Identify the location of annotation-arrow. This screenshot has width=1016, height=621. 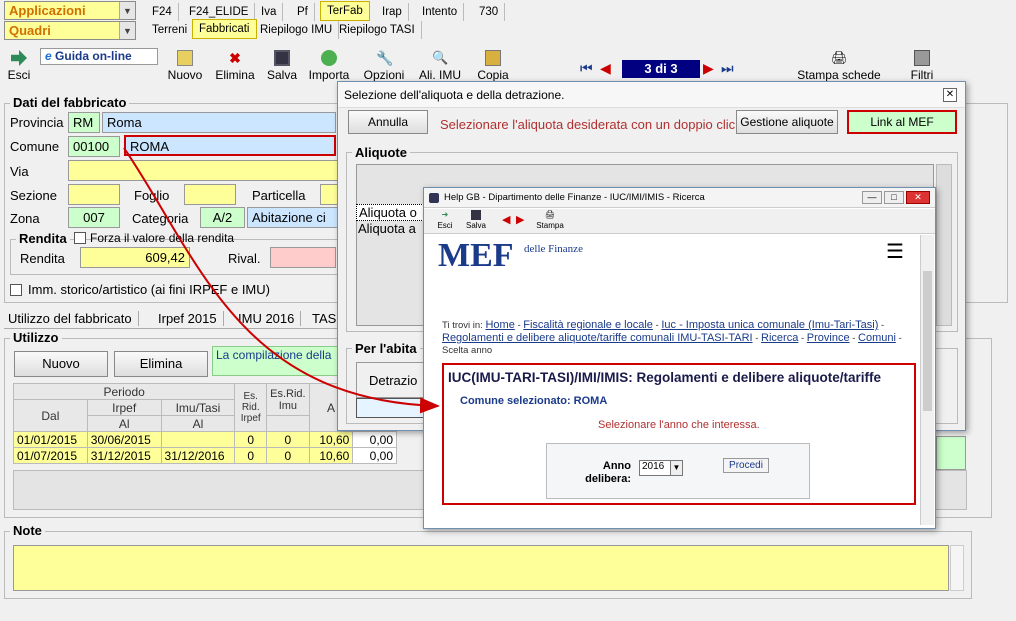
(281, 280).